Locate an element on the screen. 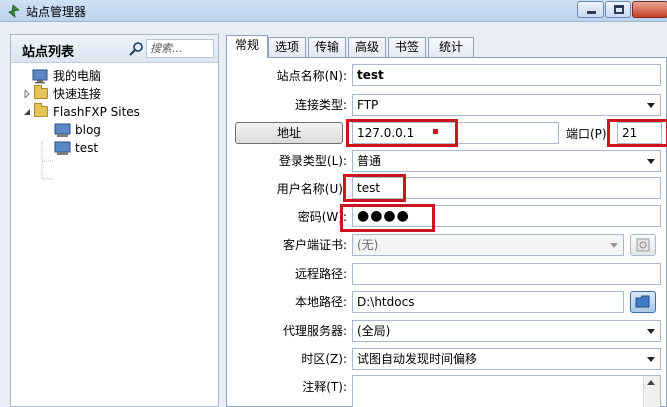 This screenshot has width=667, height=407. remote-path-label: 远程路径: is located at coordinates (320, 274).